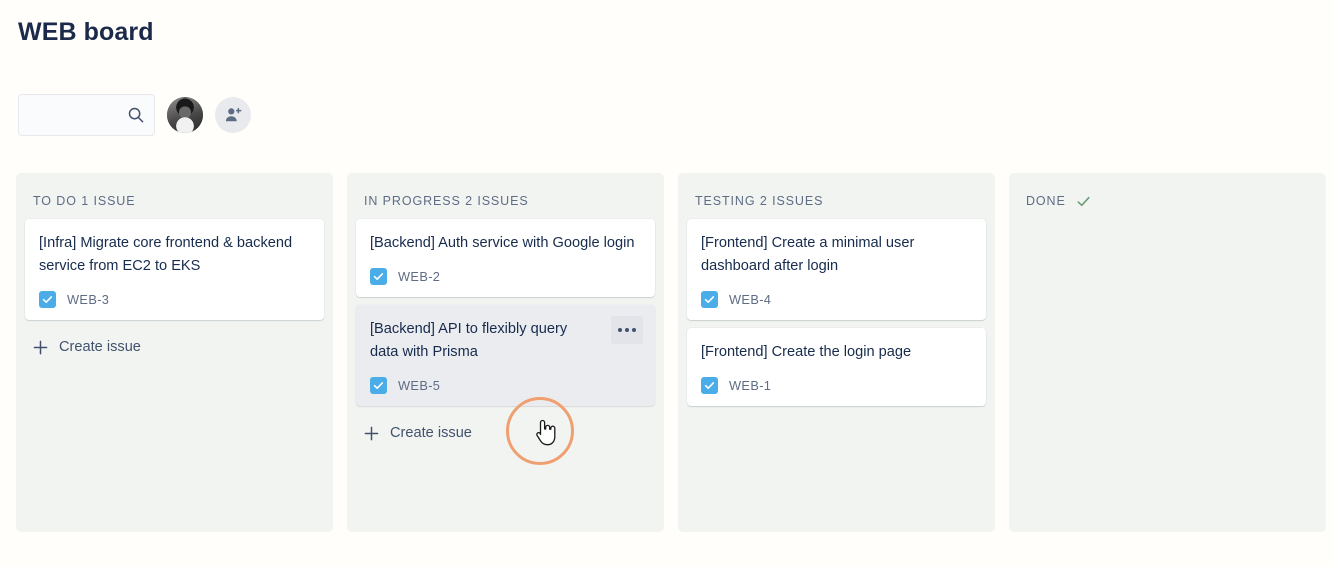 Image resolution: width=1333 pixels, height=566 pixels. What do you see at coordinates (750, 299) in the screenshot?
I see `issue-key: WEB-4` at bounding box center [750, 299].